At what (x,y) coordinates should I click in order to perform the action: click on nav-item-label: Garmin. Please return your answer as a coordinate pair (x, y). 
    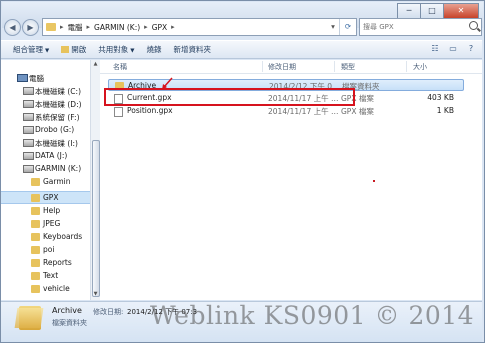
    Looking at the image, I should click on (57, 181).